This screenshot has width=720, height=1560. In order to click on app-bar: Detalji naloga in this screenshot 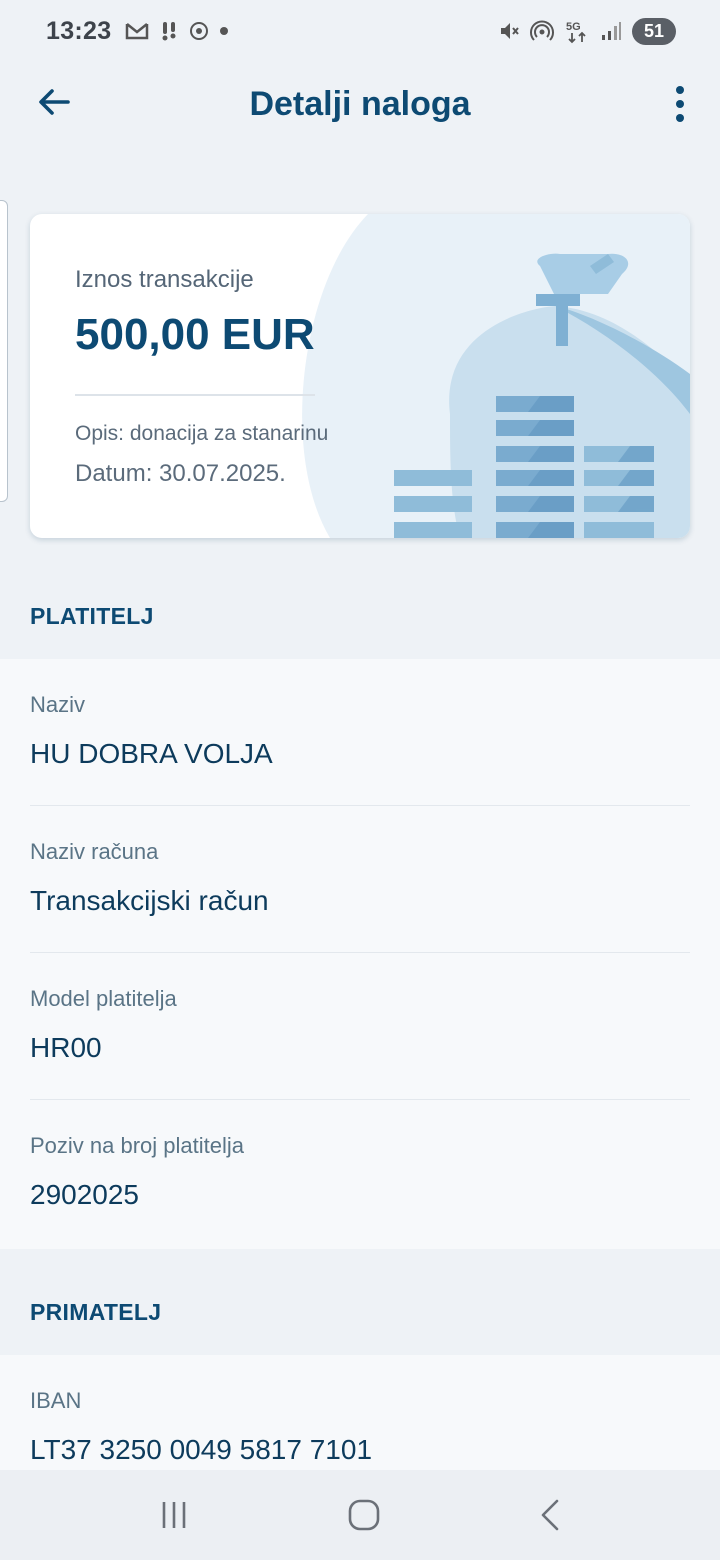, I will do `click(360, 104)`.